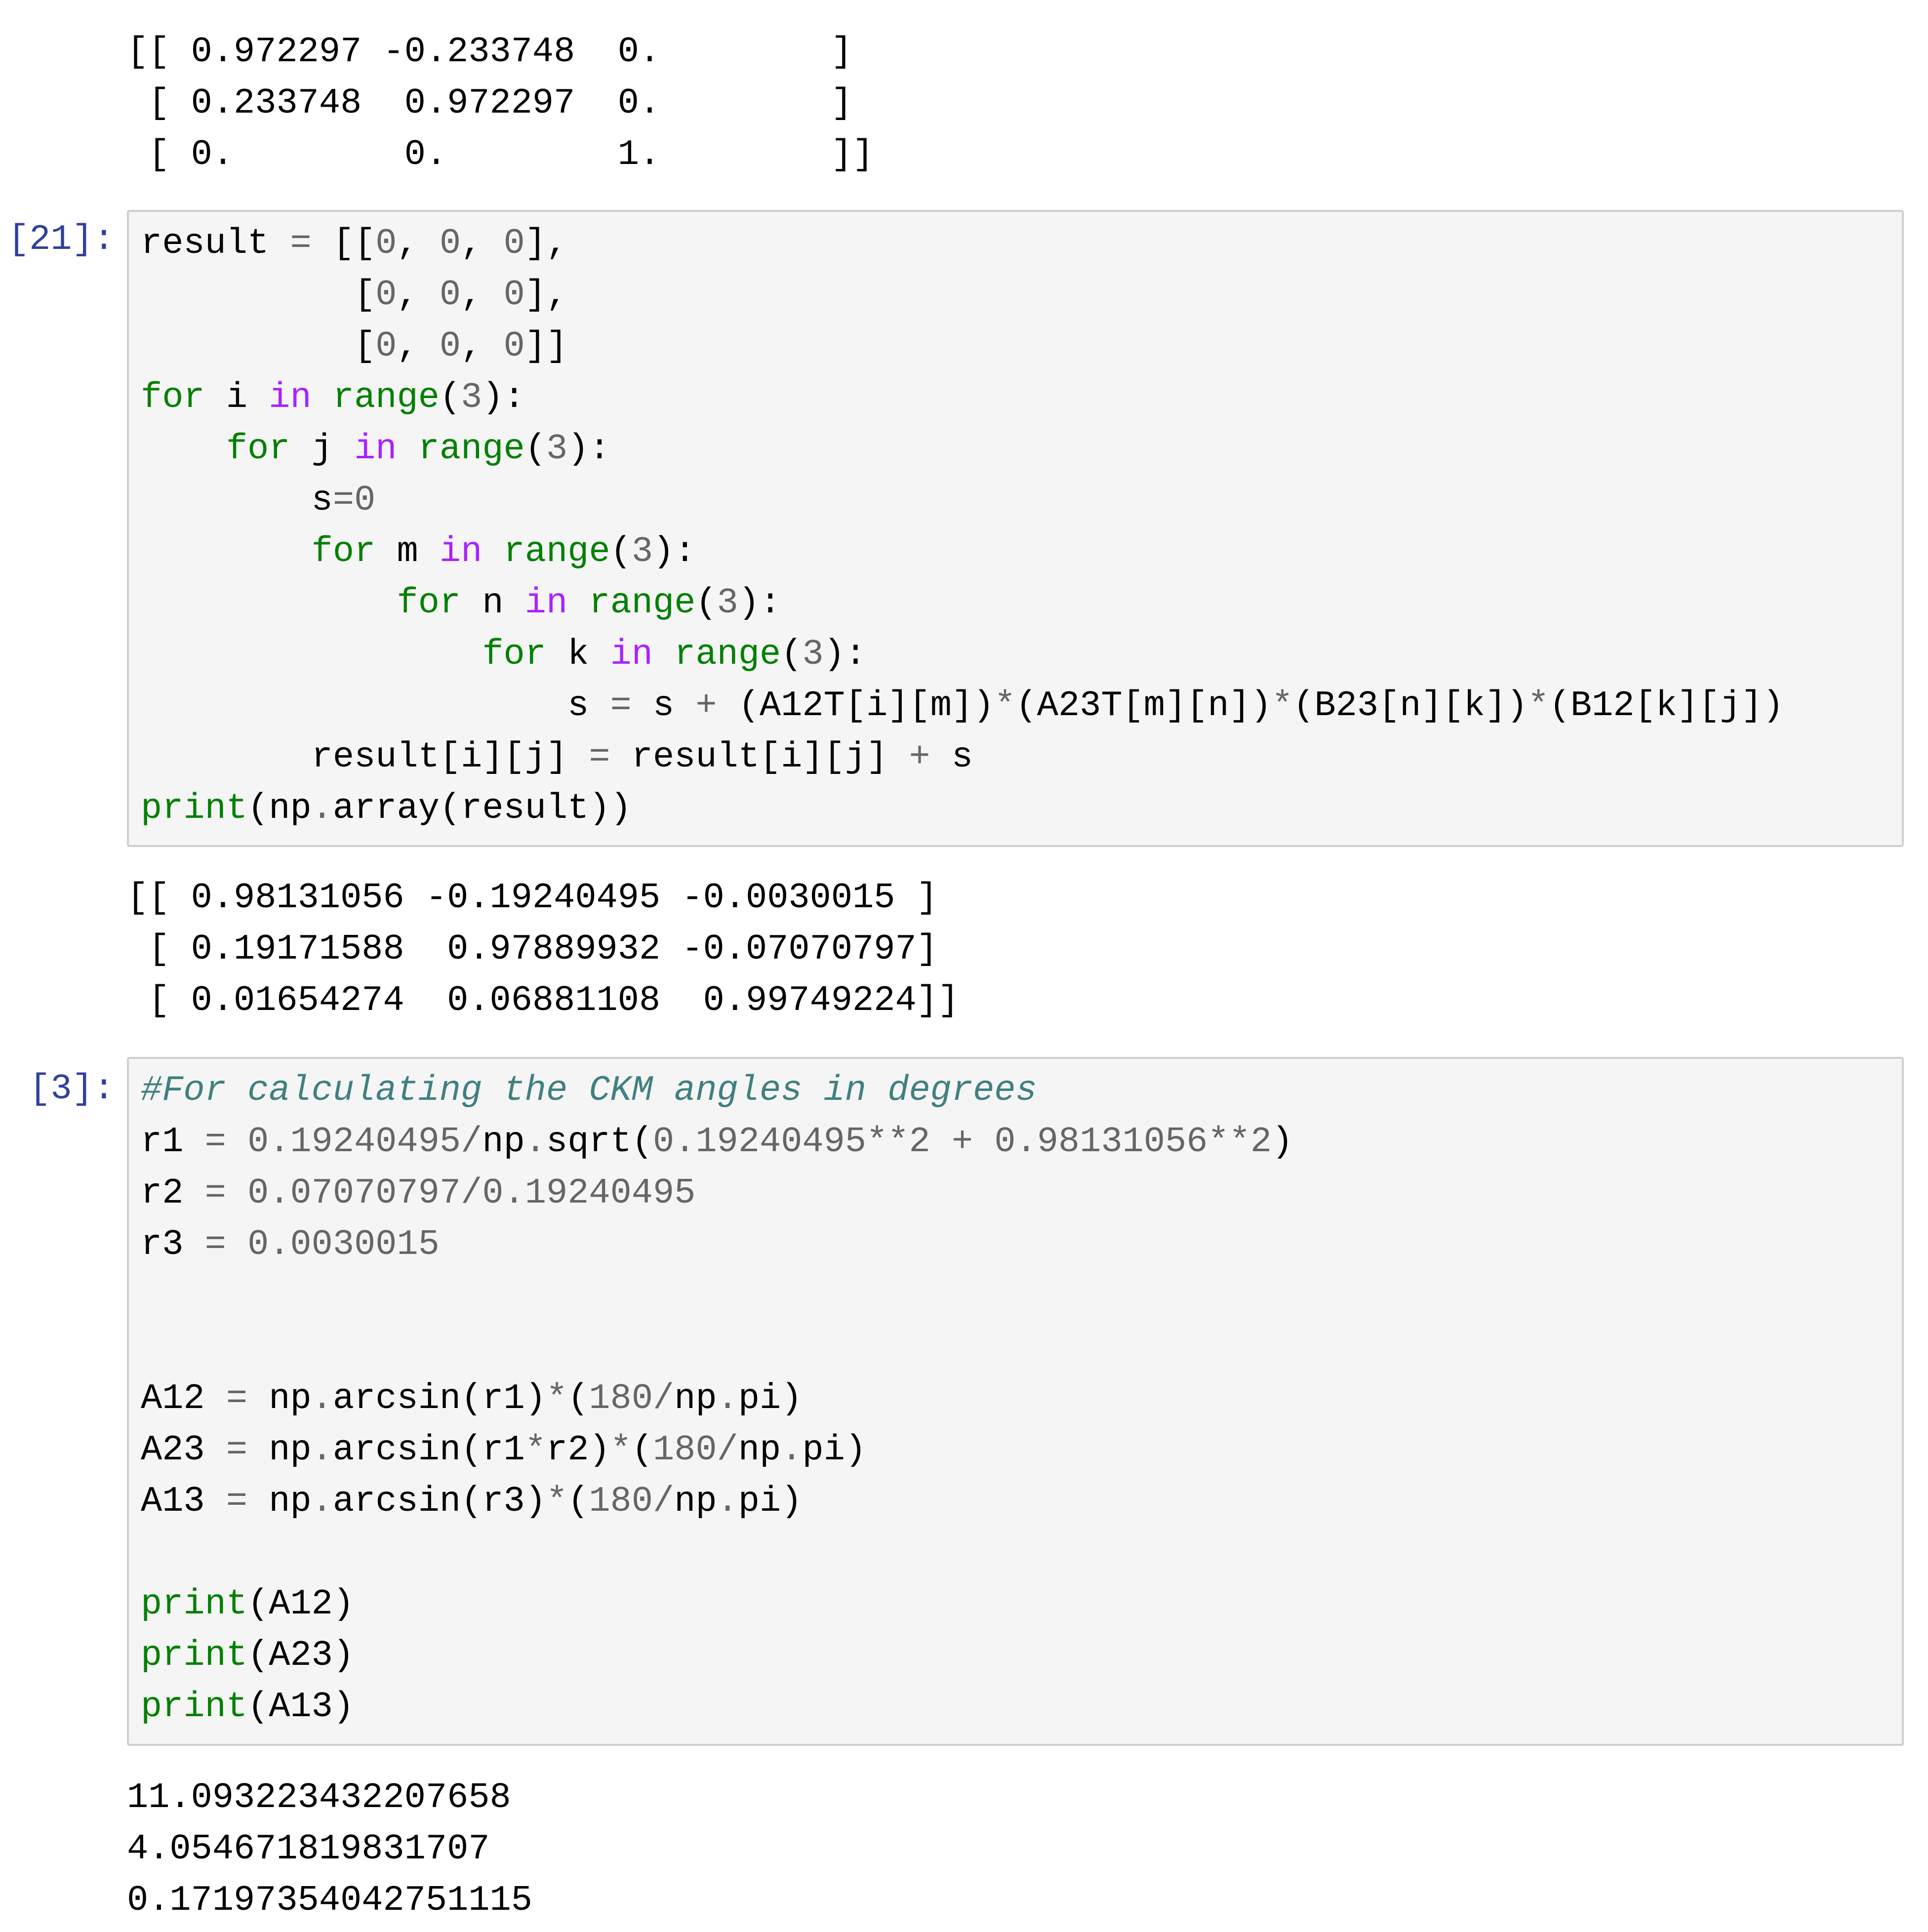  Describe the element at coordinates (1021, 808) in the screenshot. I see `code-line: print(np.array(result))` at that location.